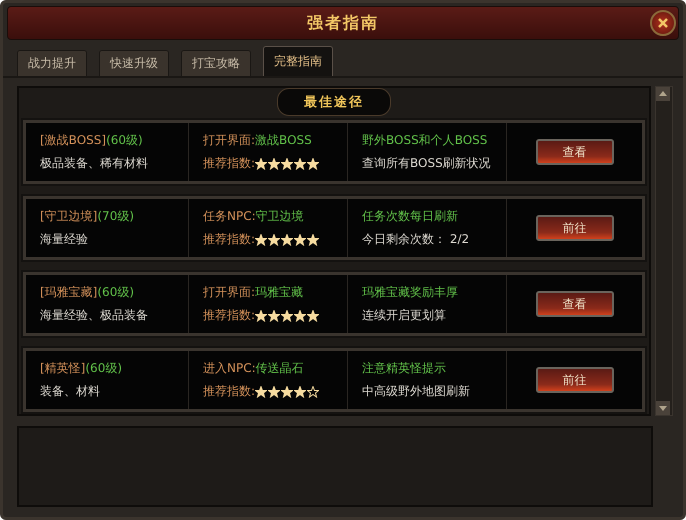  I want to click on section-title: 最佳途径, so click(334, 102).